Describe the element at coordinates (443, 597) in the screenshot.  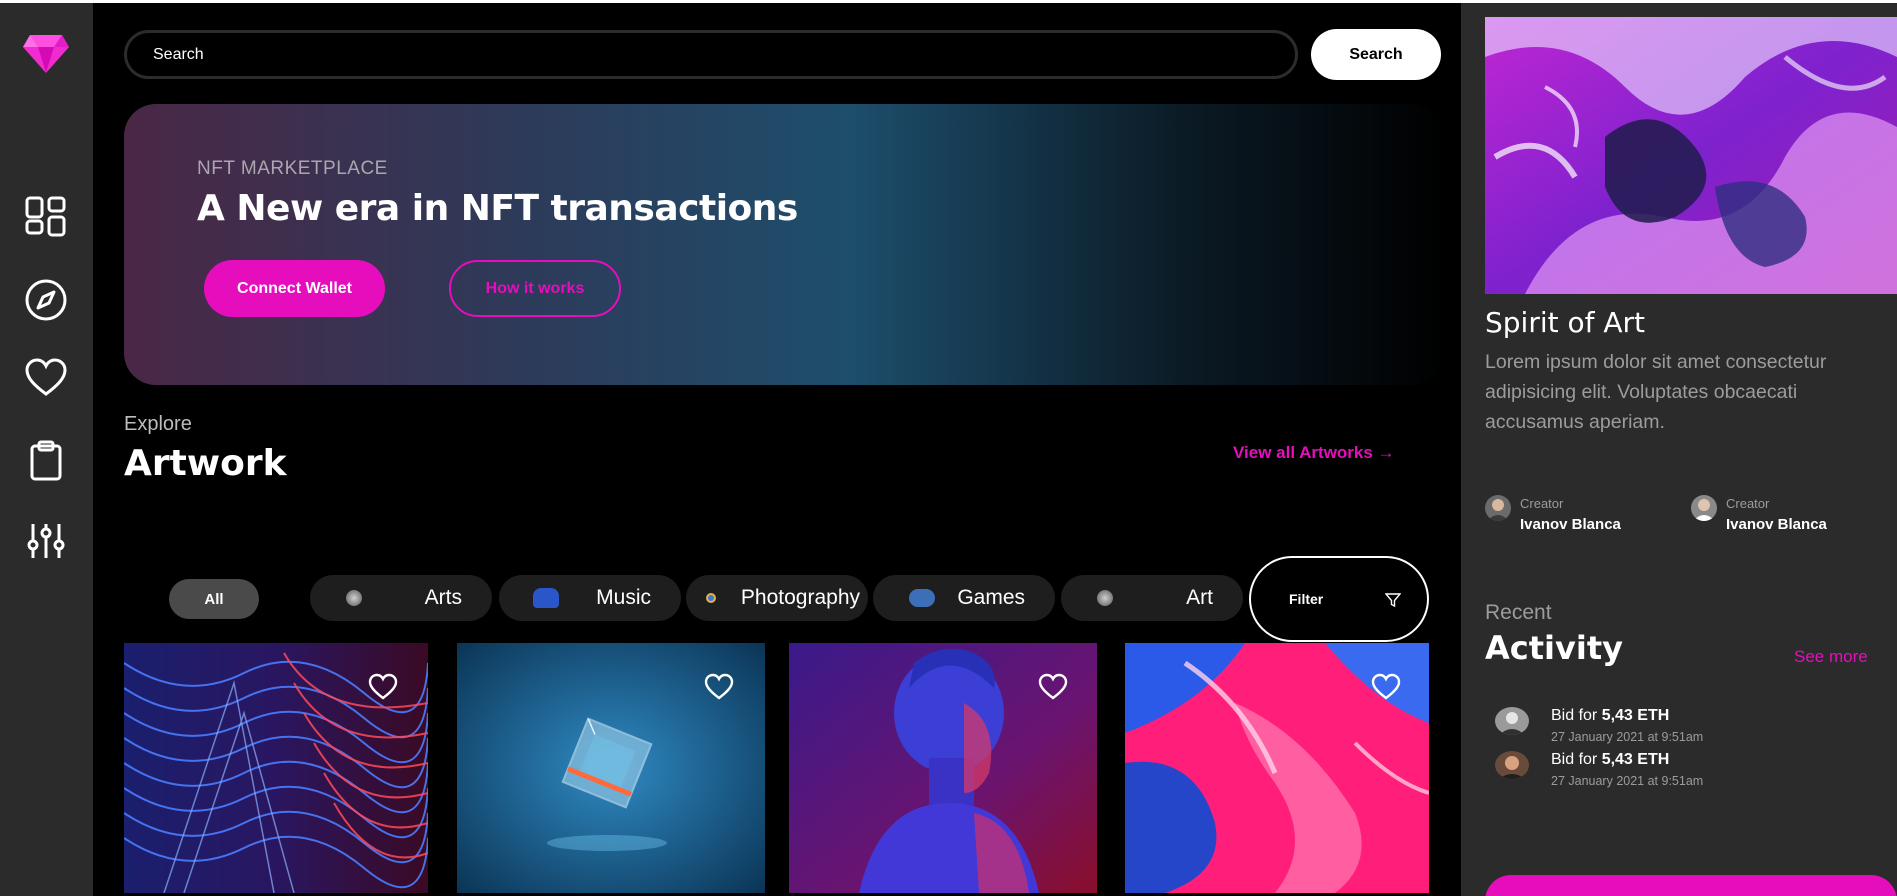
I see `category-label: Arts` at that location.